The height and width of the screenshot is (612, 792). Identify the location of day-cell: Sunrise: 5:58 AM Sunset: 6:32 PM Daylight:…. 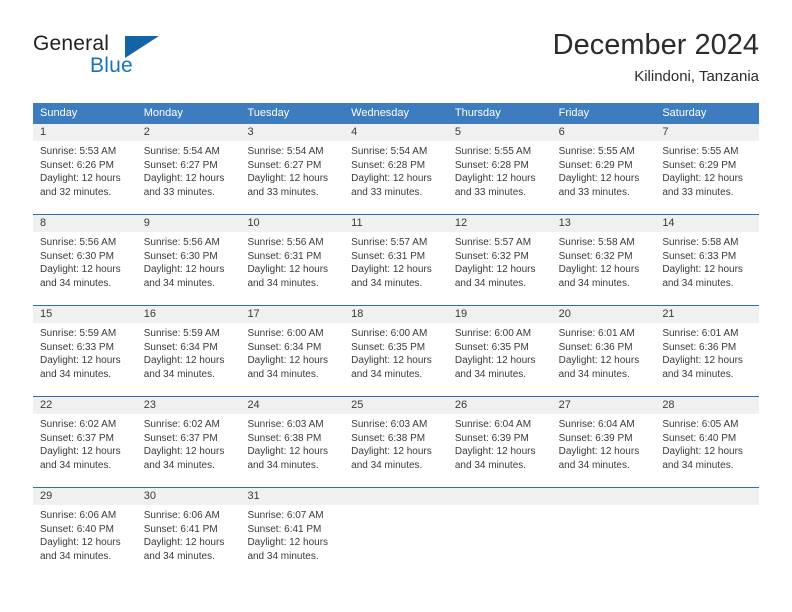
(604, 268).